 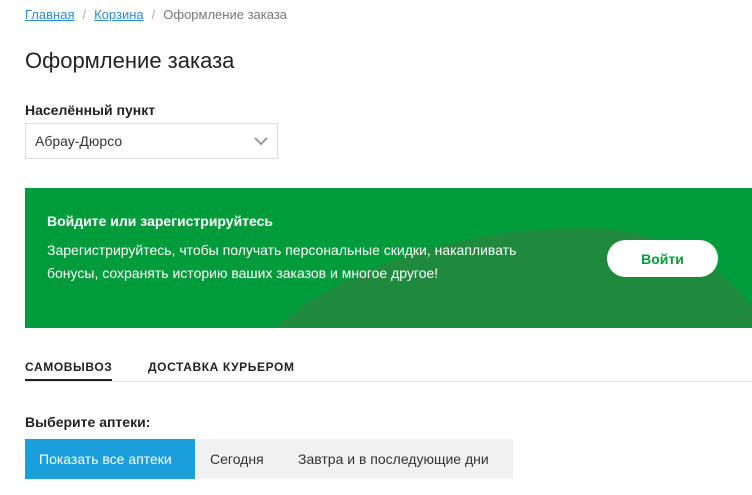 I want to click on breadcrumb-link-cart: Корзина, so click(x=119, y=14).